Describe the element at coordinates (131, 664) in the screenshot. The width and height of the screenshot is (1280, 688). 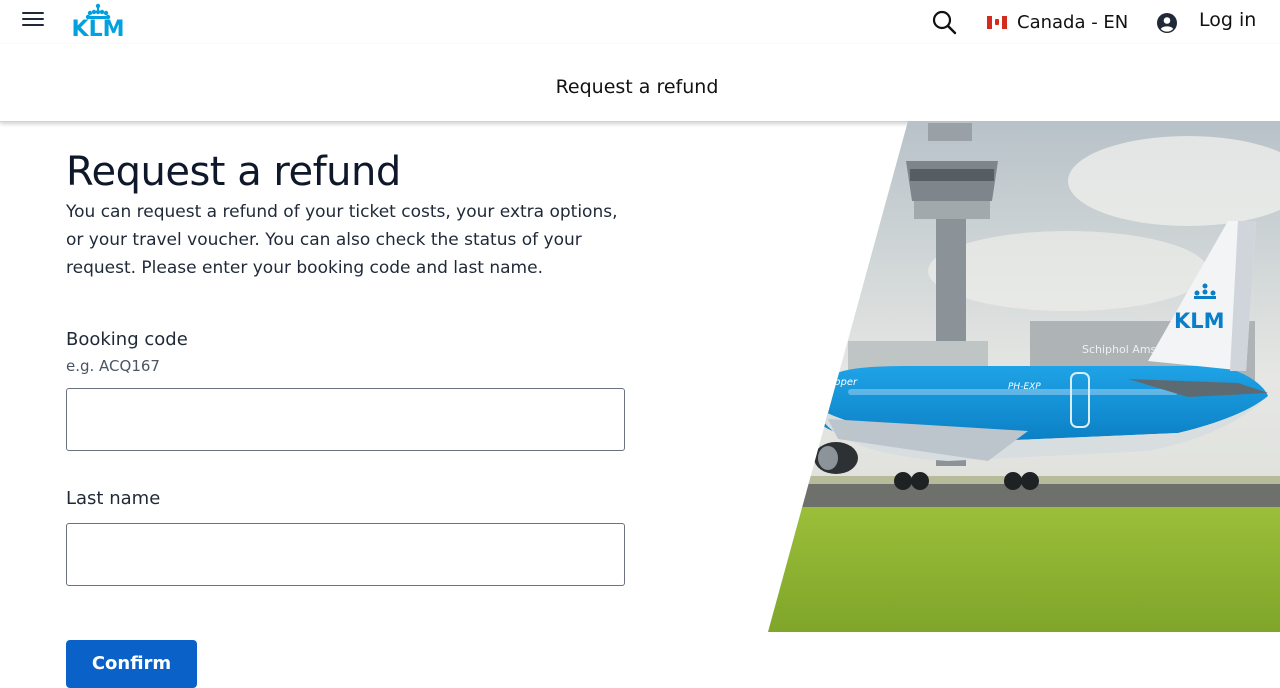
I see `confirm-button: Confirm` at that location.